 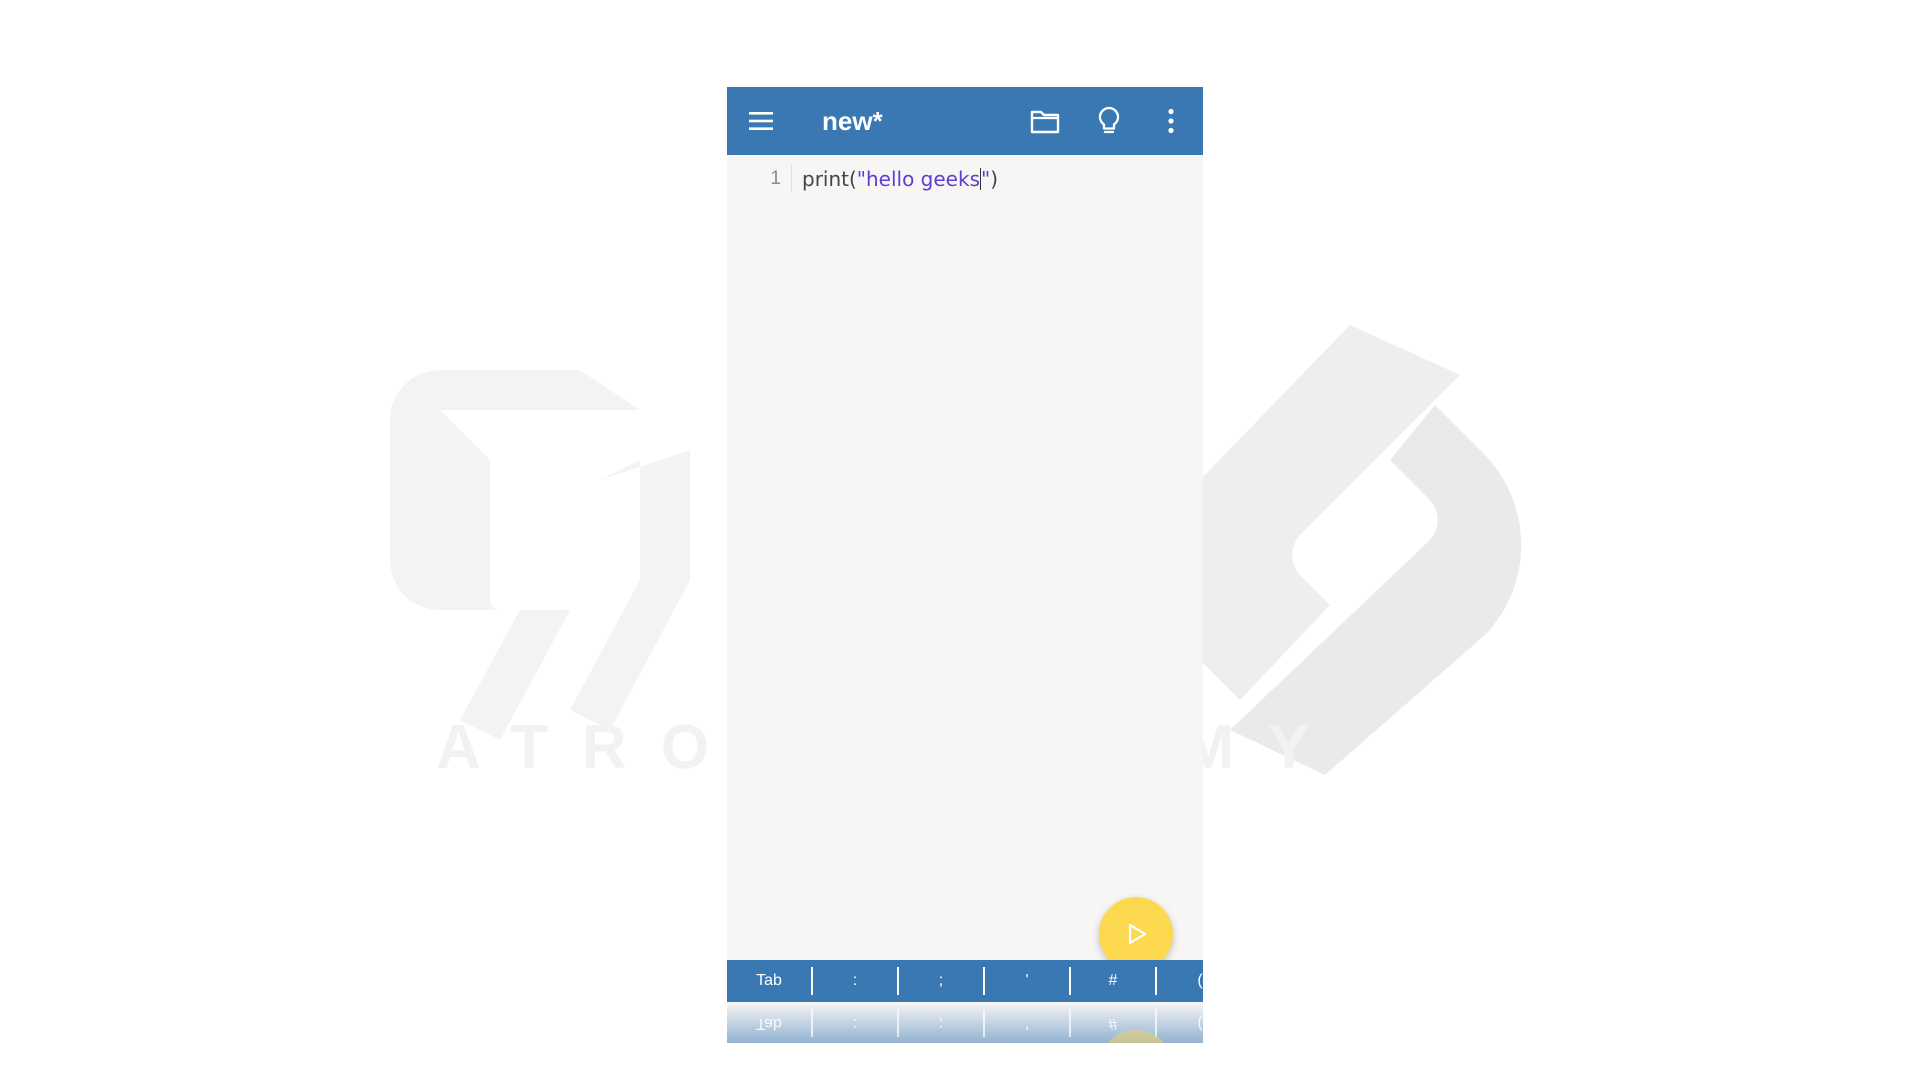 I want to click on lightbulb-icon, so click(x=1109, y=120).